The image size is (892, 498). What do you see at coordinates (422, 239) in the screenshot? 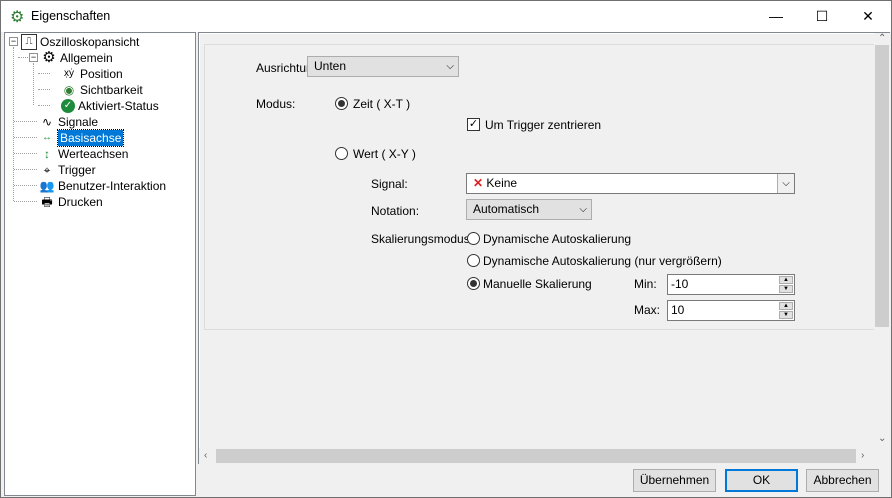
I see `skalierungsmodus-label: Skalierungsmodus:` at bounding box center [422, 239].